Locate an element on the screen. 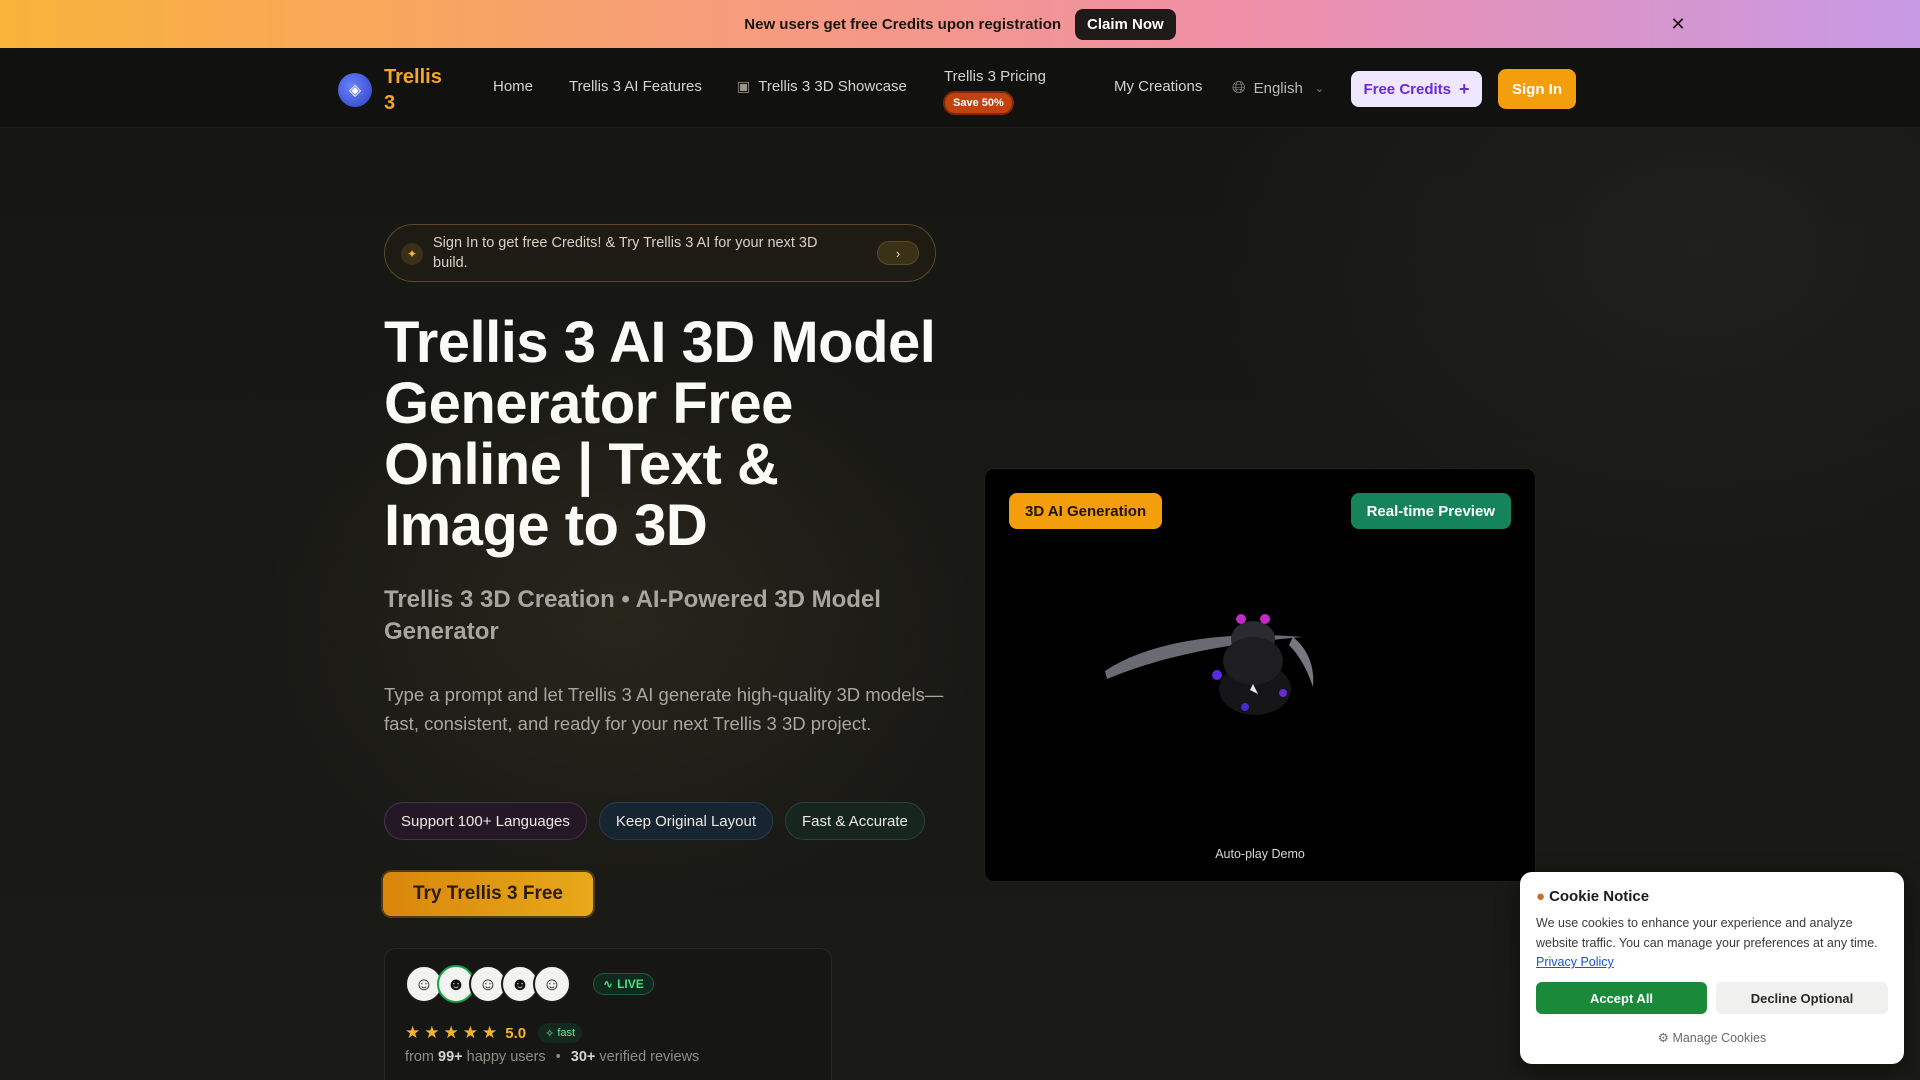 The width and height of the screenshot is (1920, 1080). language-selector: 🌐︎ English ⌄ is located at coordinates (1278, 88).